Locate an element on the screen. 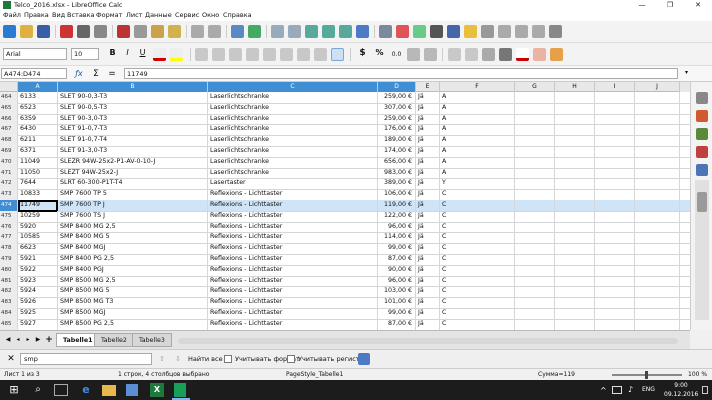  row-header: 477 is located at coordinates (9, 238).